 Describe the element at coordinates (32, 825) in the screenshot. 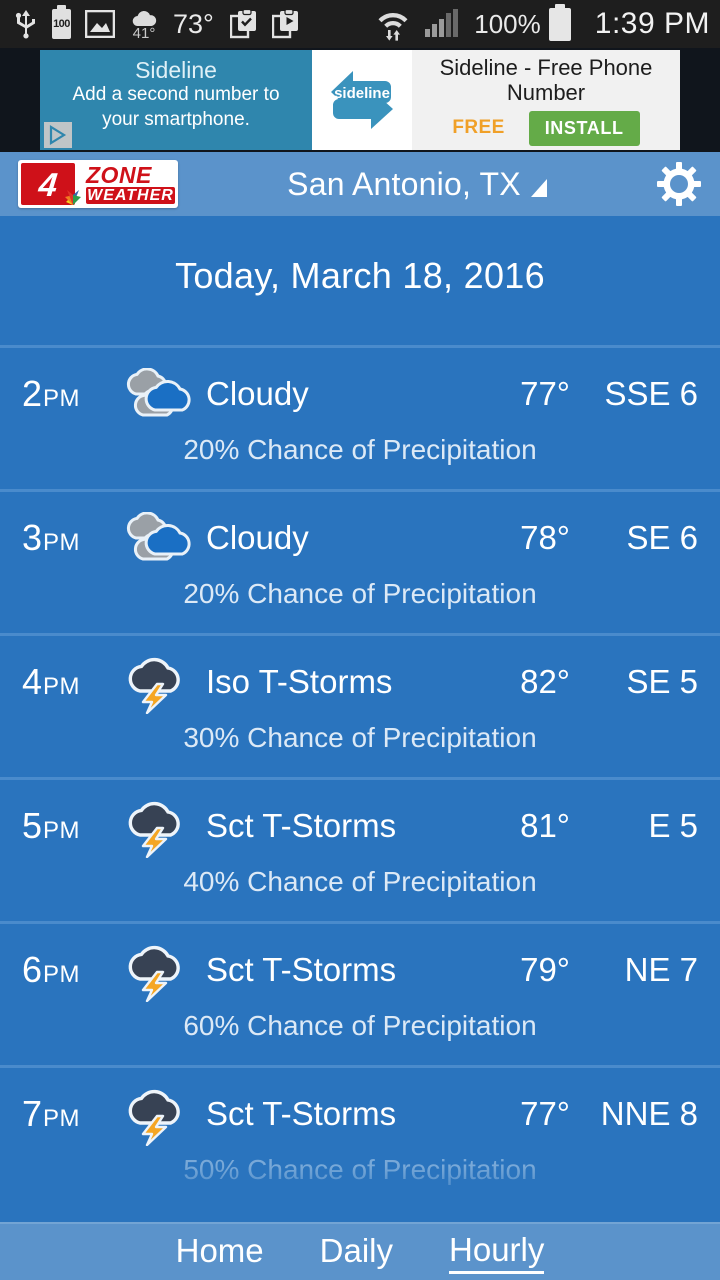

I see `hour-time-value: 5` at that location.